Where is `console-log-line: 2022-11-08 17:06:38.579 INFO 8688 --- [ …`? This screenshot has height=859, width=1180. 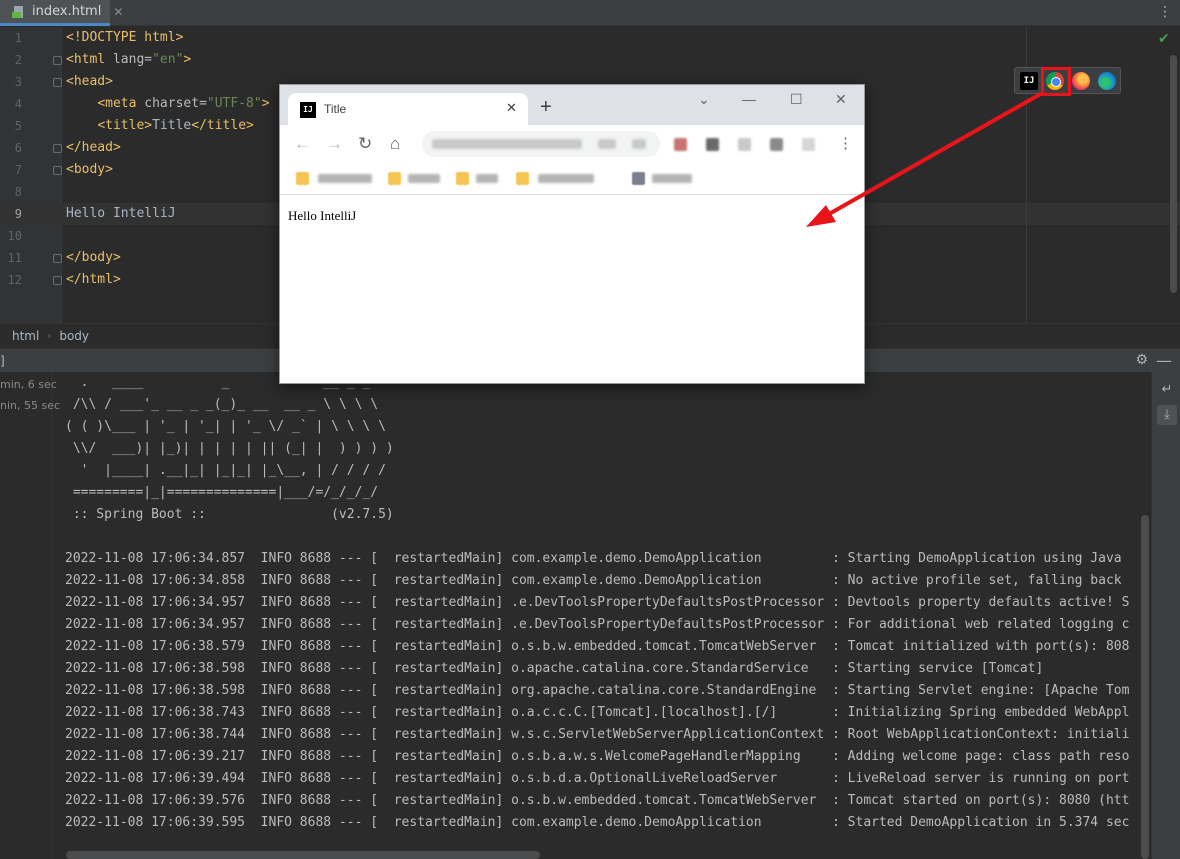
console-log-line: 2022-11-08 17:06:38.579 INFO 8688 --- [ … is located at coordinates (597, 646).